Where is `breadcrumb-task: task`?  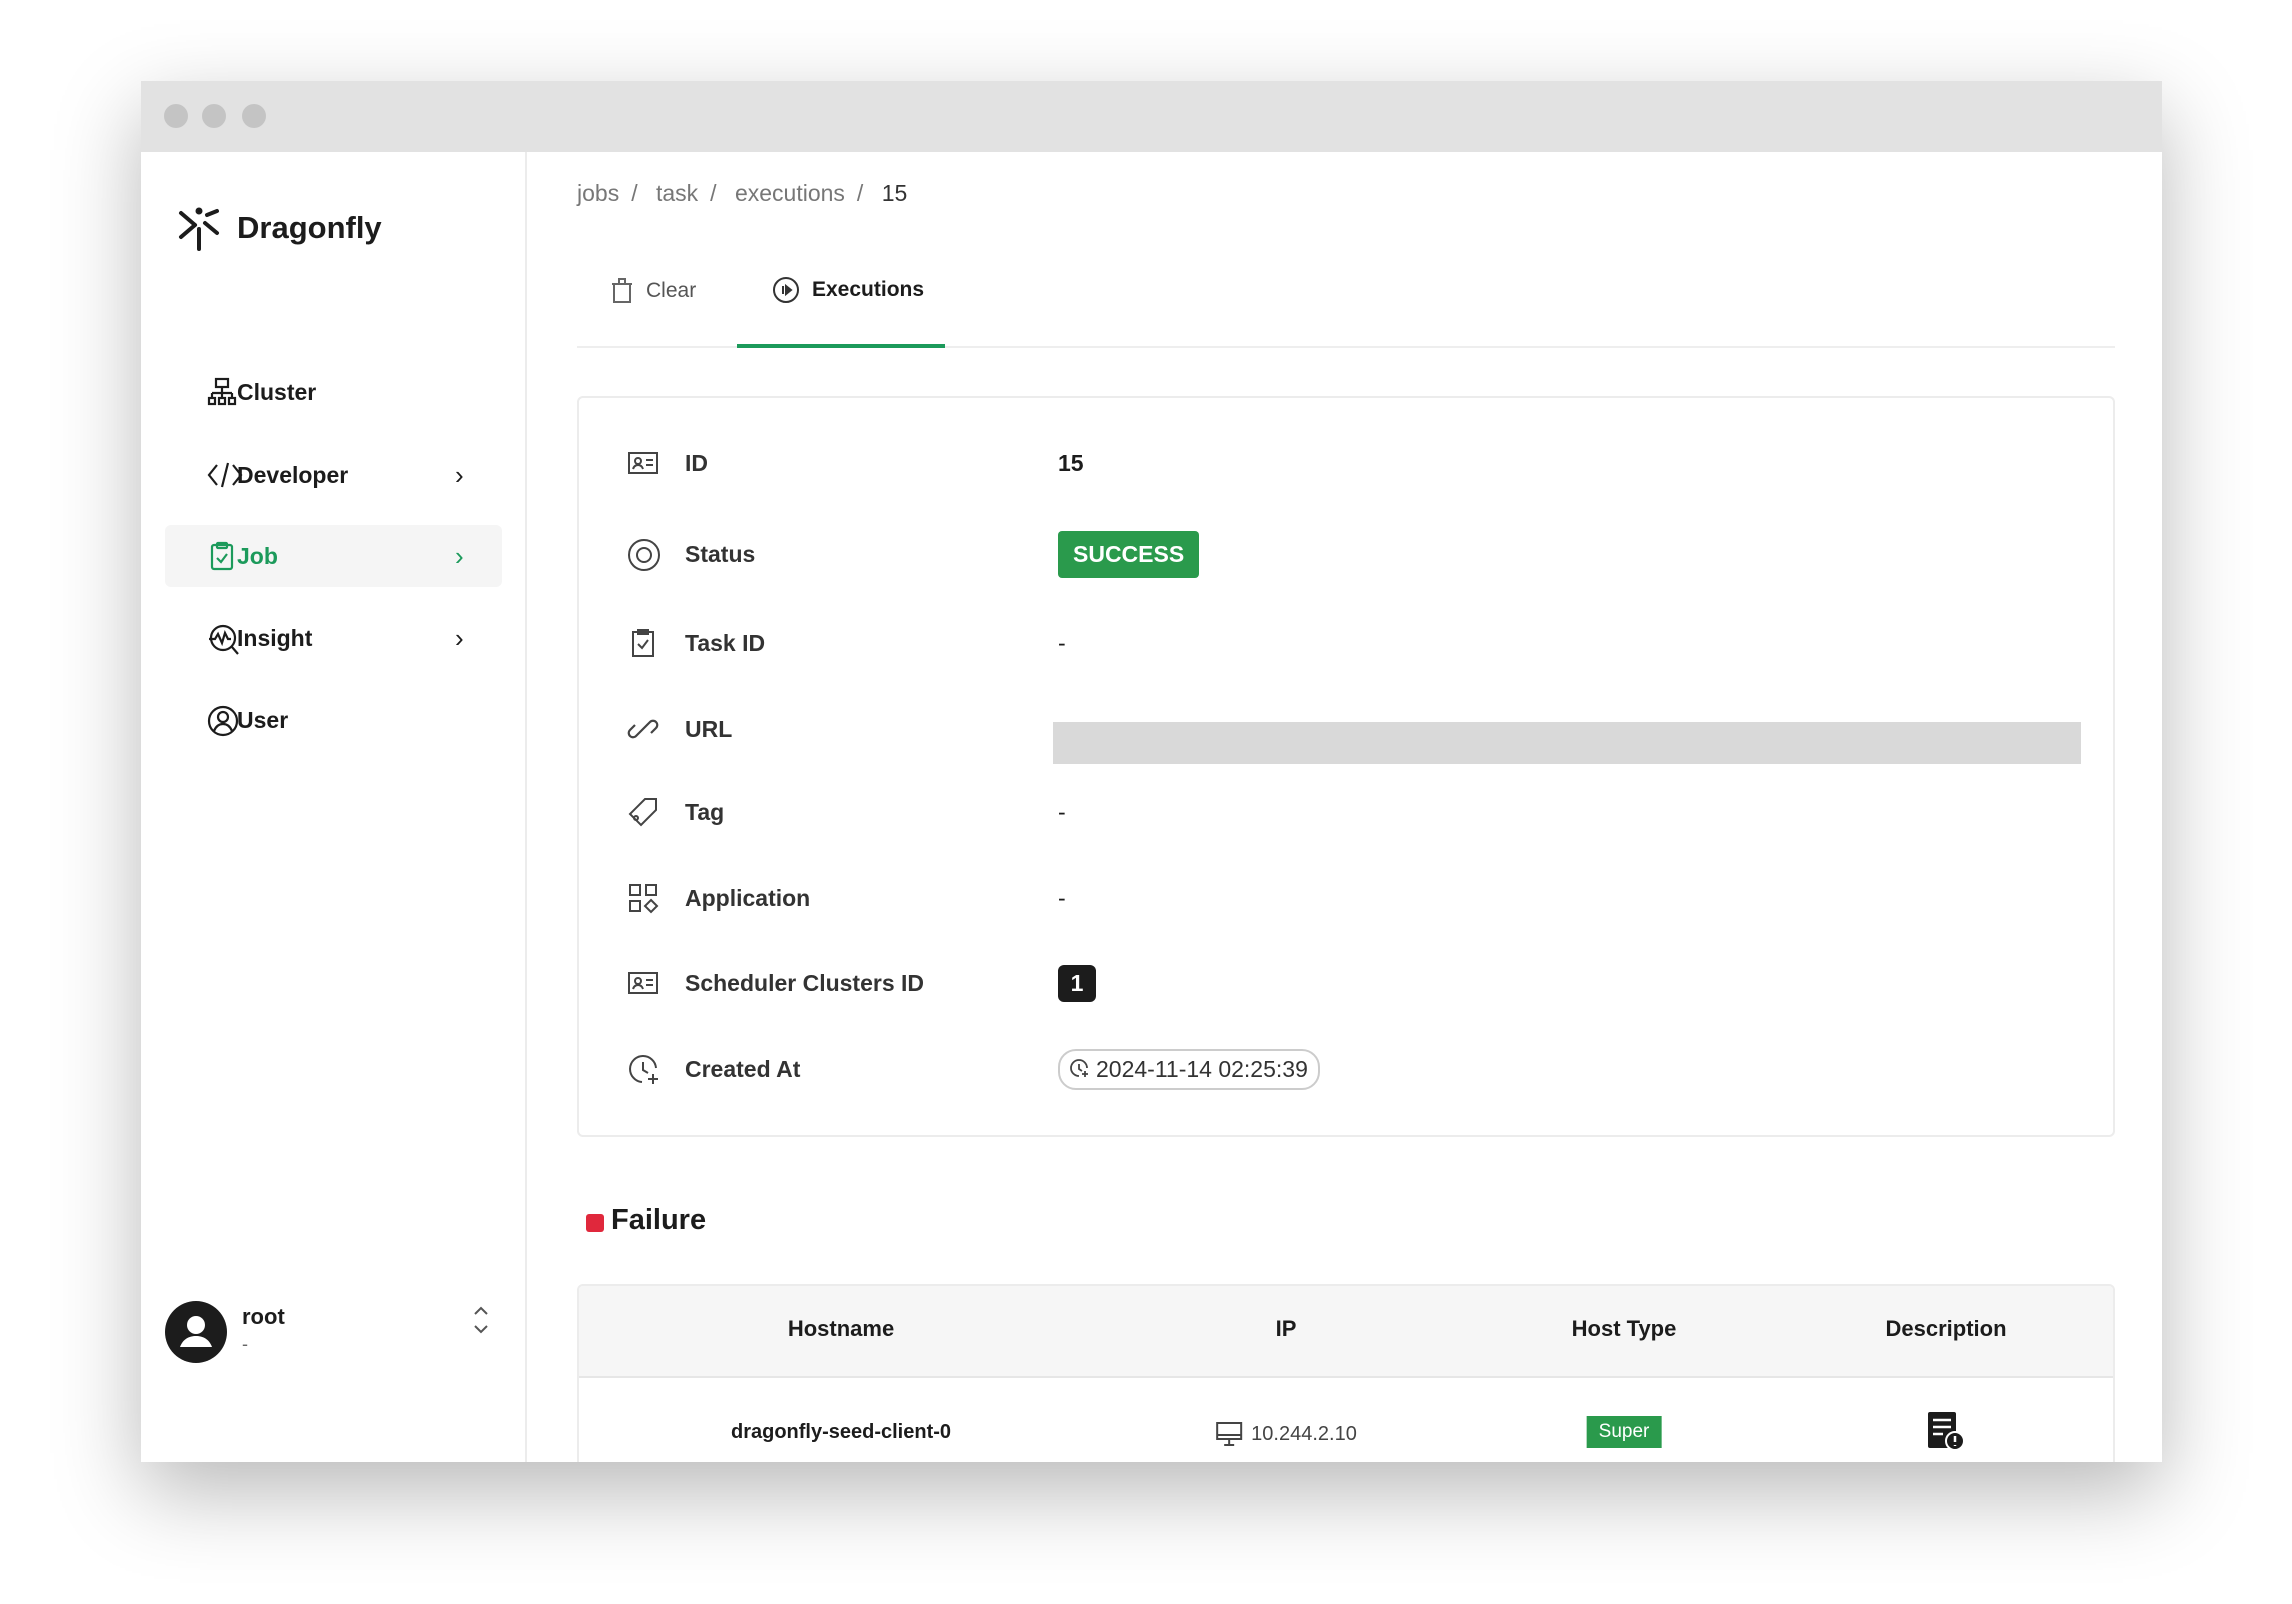 breadcrumb-task: task is located at coordinates (677, 193).